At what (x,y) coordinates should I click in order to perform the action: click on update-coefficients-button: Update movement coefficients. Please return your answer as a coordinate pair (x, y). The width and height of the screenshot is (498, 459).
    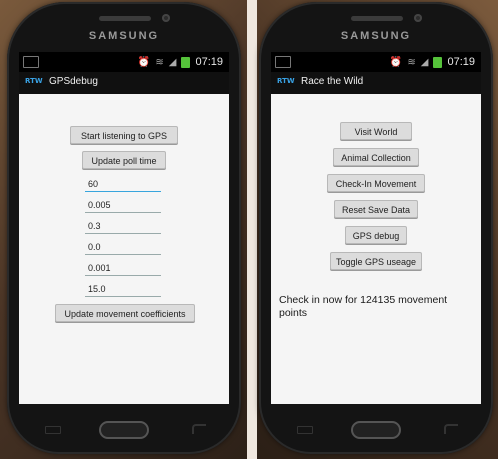
    Looking at the image, I should click on (125, 313).